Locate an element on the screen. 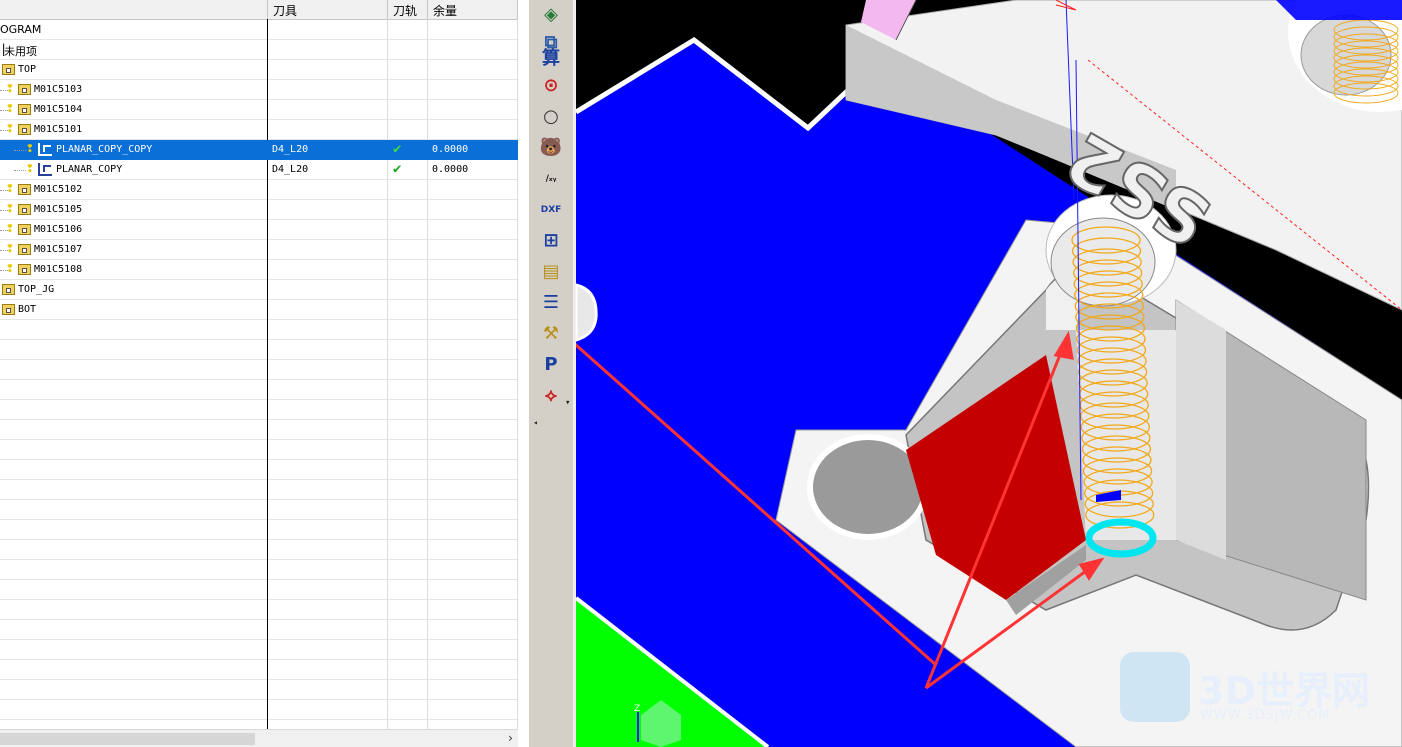  tree-row: ❢ M01C5107 is located at coordinates (259, 250).